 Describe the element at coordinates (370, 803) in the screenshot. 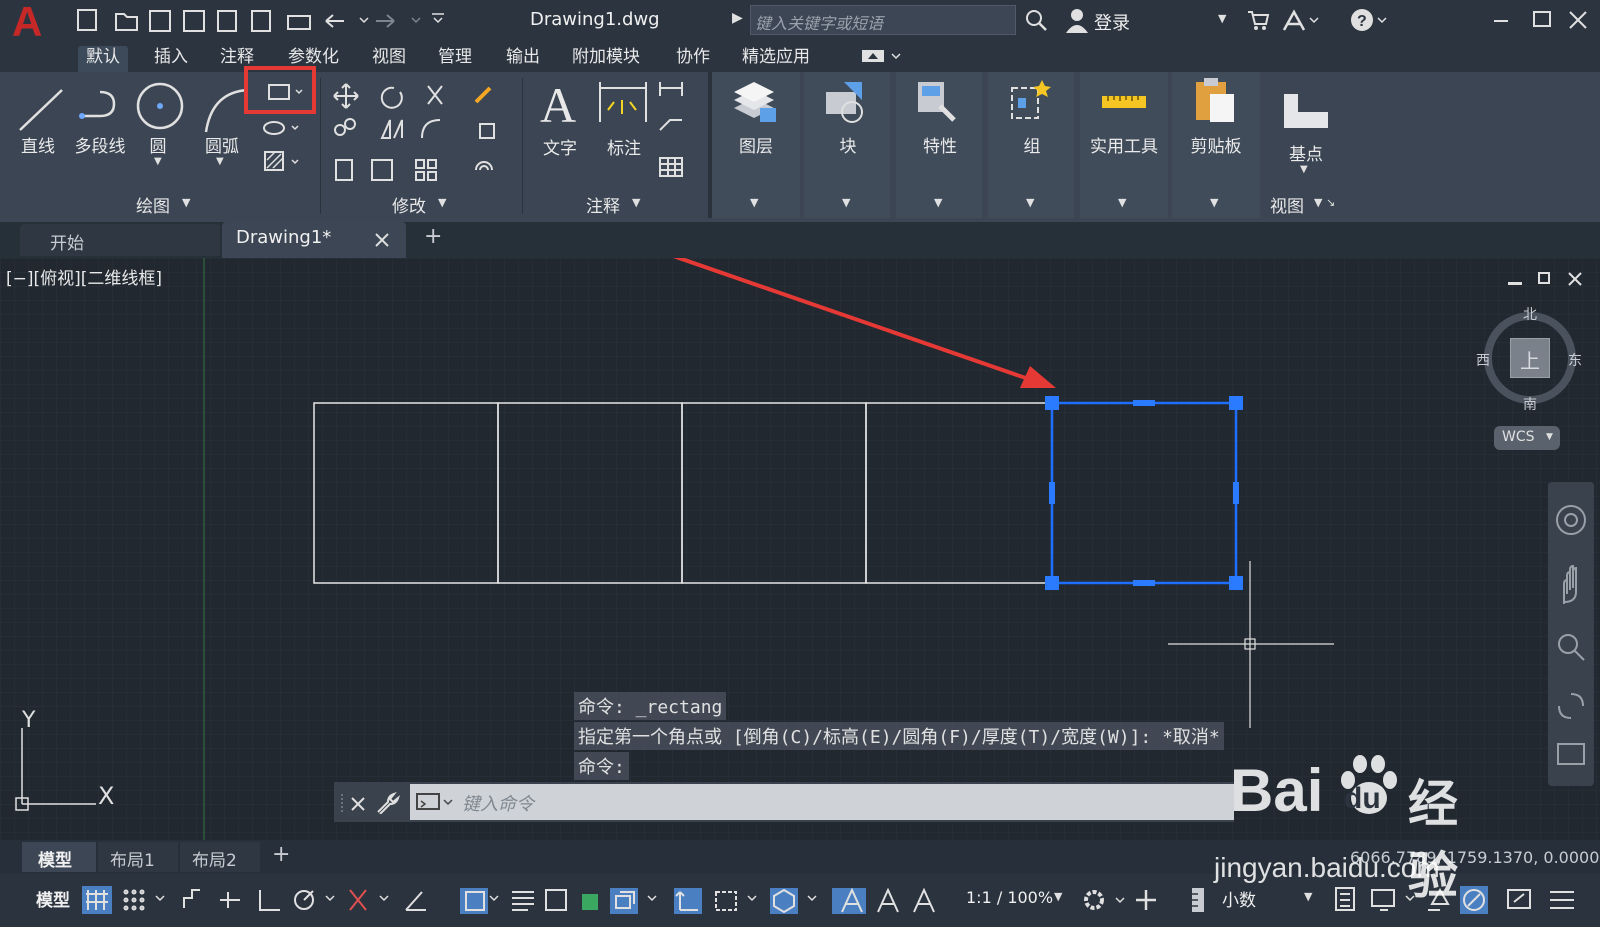

I see `command-bar-tools` at that location.